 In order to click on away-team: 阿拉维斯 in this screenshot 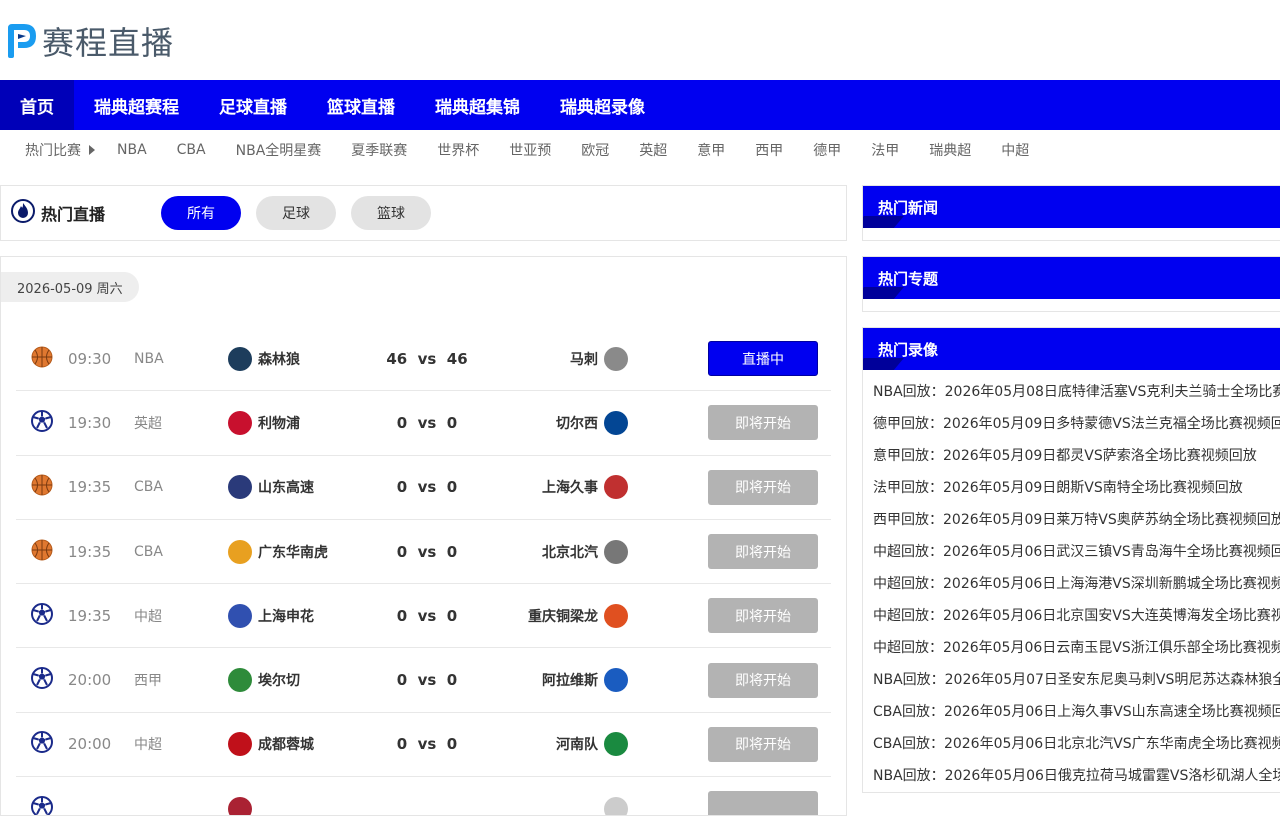, I will do `click(585, 680)`.